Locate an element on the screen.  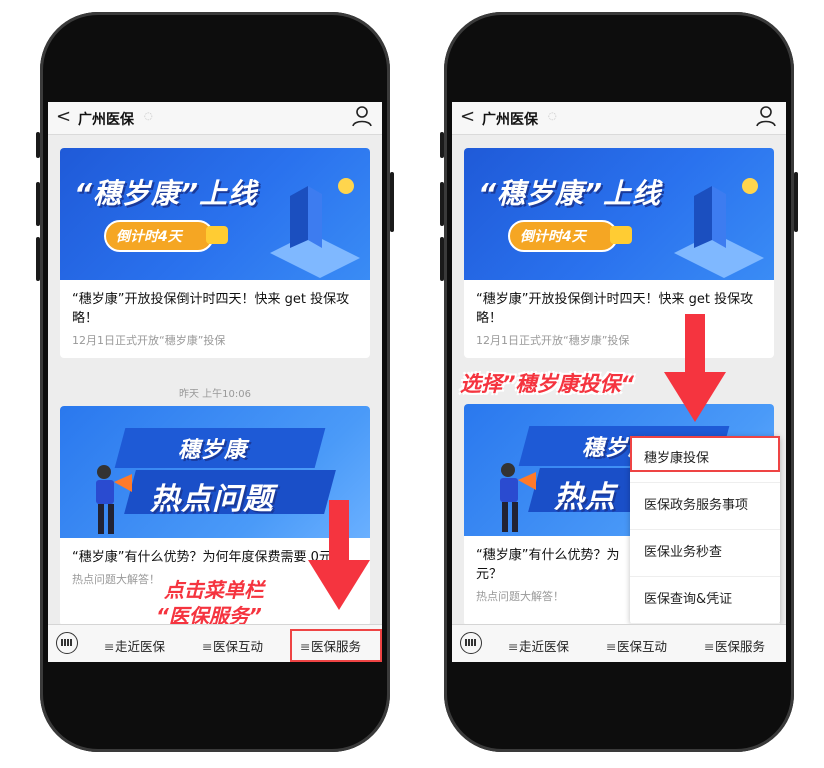
service-menu-popup: 穗岁康投保 医保政务服务事项 医保业务秒查 医保查询&凭证 is located at coordinates (705, 530).